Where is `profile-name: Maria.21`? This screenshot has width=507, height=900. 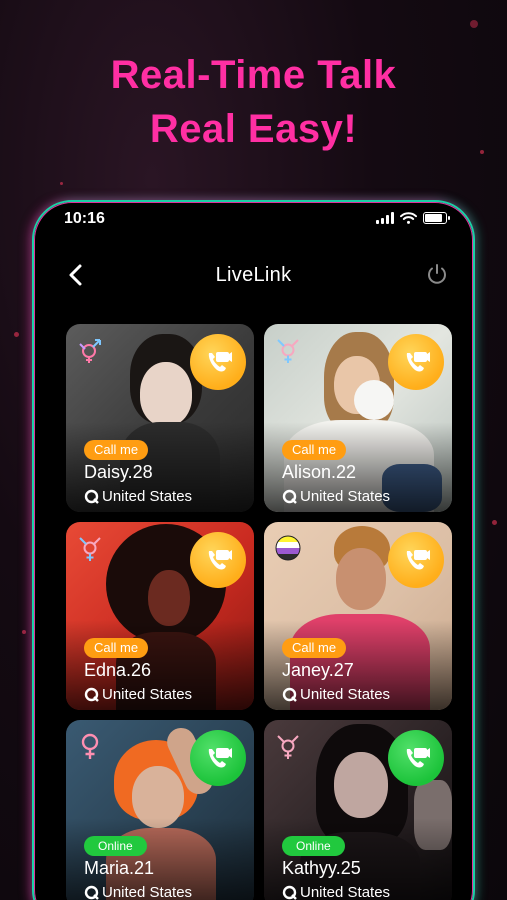
profile-name: Maria.21 is located at coordinates (119, 868).